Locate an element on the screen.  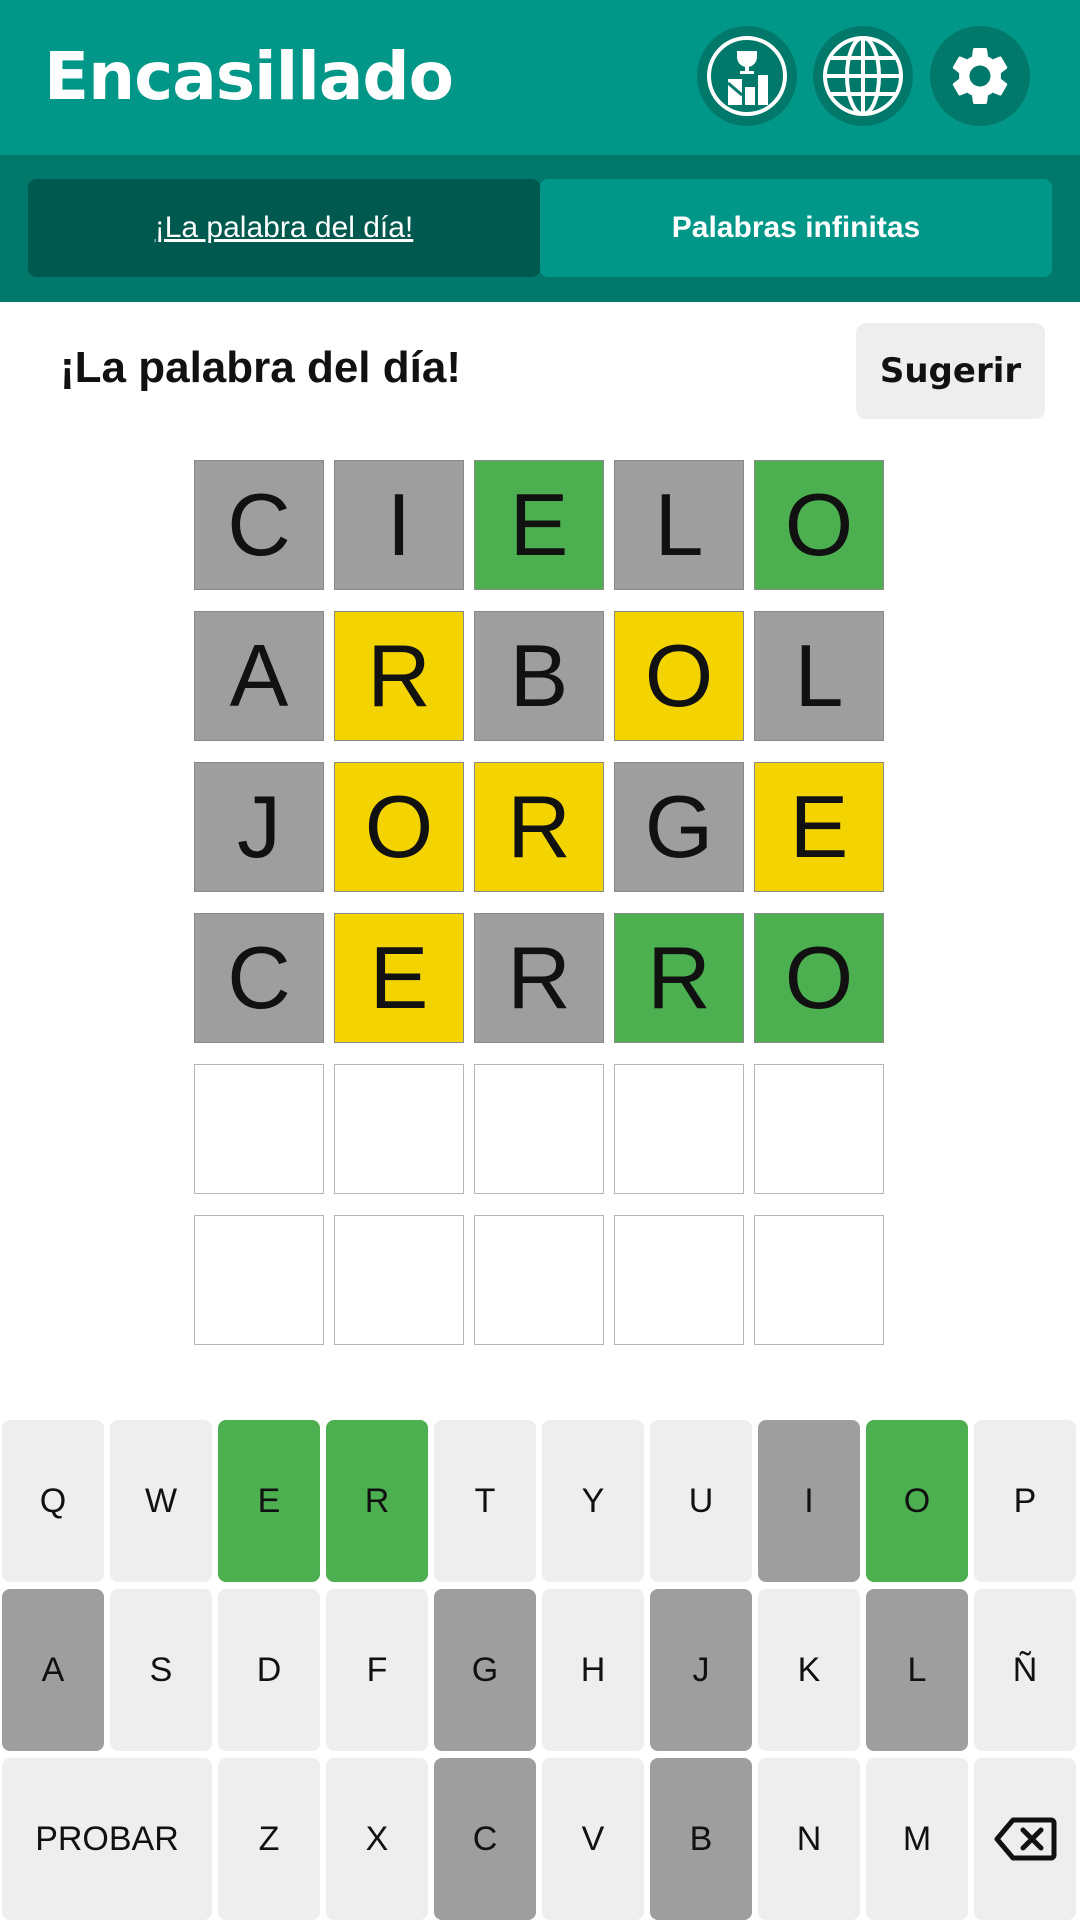
keyboard-key: M is located at coordinates (917, 1839).